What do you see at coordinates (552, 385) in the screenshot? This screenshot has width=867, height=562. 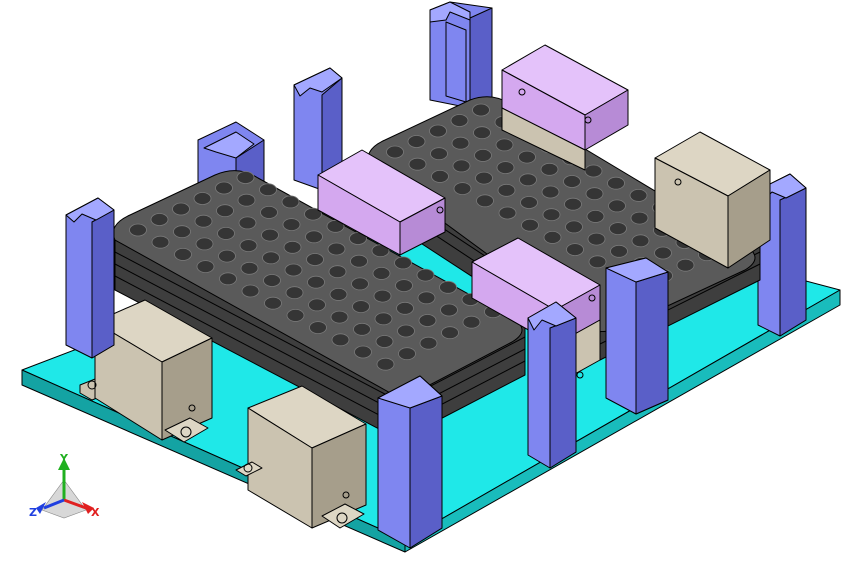 I see `locating-post-middle-right` at bounding box center [552, 385].